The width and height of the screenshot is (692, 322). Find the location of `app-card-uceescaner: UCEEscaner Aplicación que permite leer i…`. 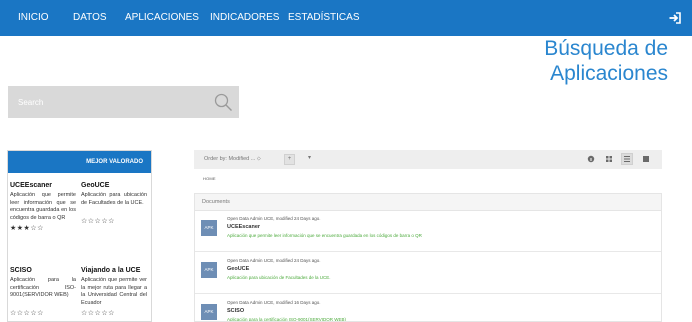

app-card-uceescaner: UCEEscaner Aplicación que permite leer i… is located at coordinates (43, 207).